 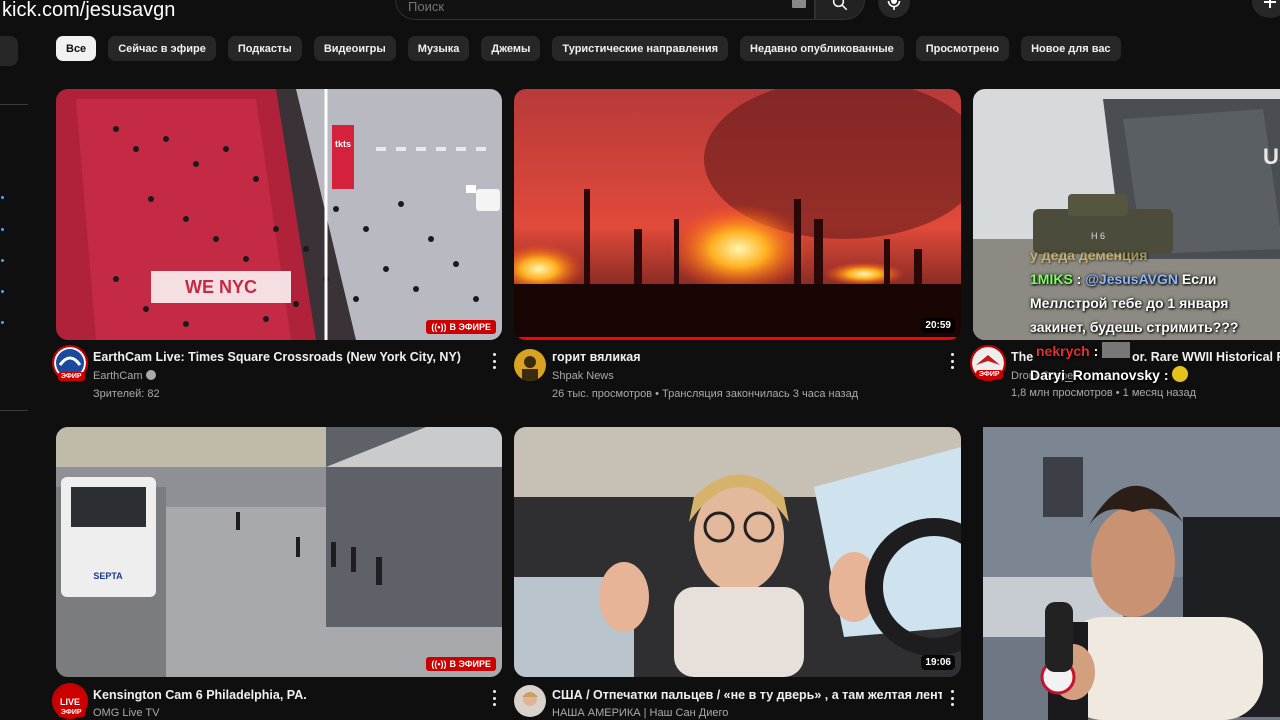 What do you see at coordinates (822, 48) in the screenshot?
I see `chip-recently-uploaded: Недавно опубликованные` at bounding box center [822, 48].